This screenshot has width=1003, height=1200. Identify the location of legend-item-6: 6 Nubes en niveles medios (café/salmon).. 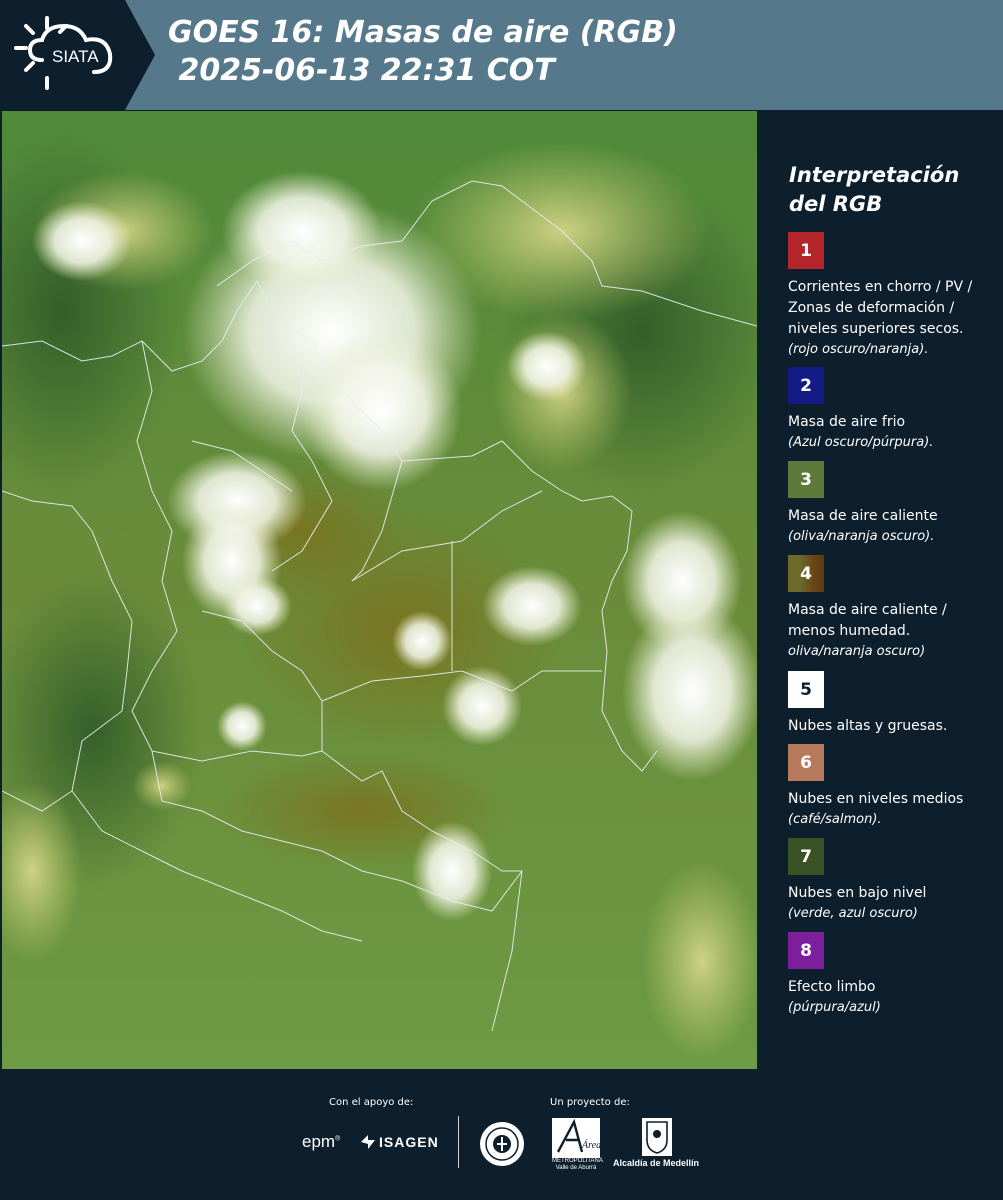
(893, 786).